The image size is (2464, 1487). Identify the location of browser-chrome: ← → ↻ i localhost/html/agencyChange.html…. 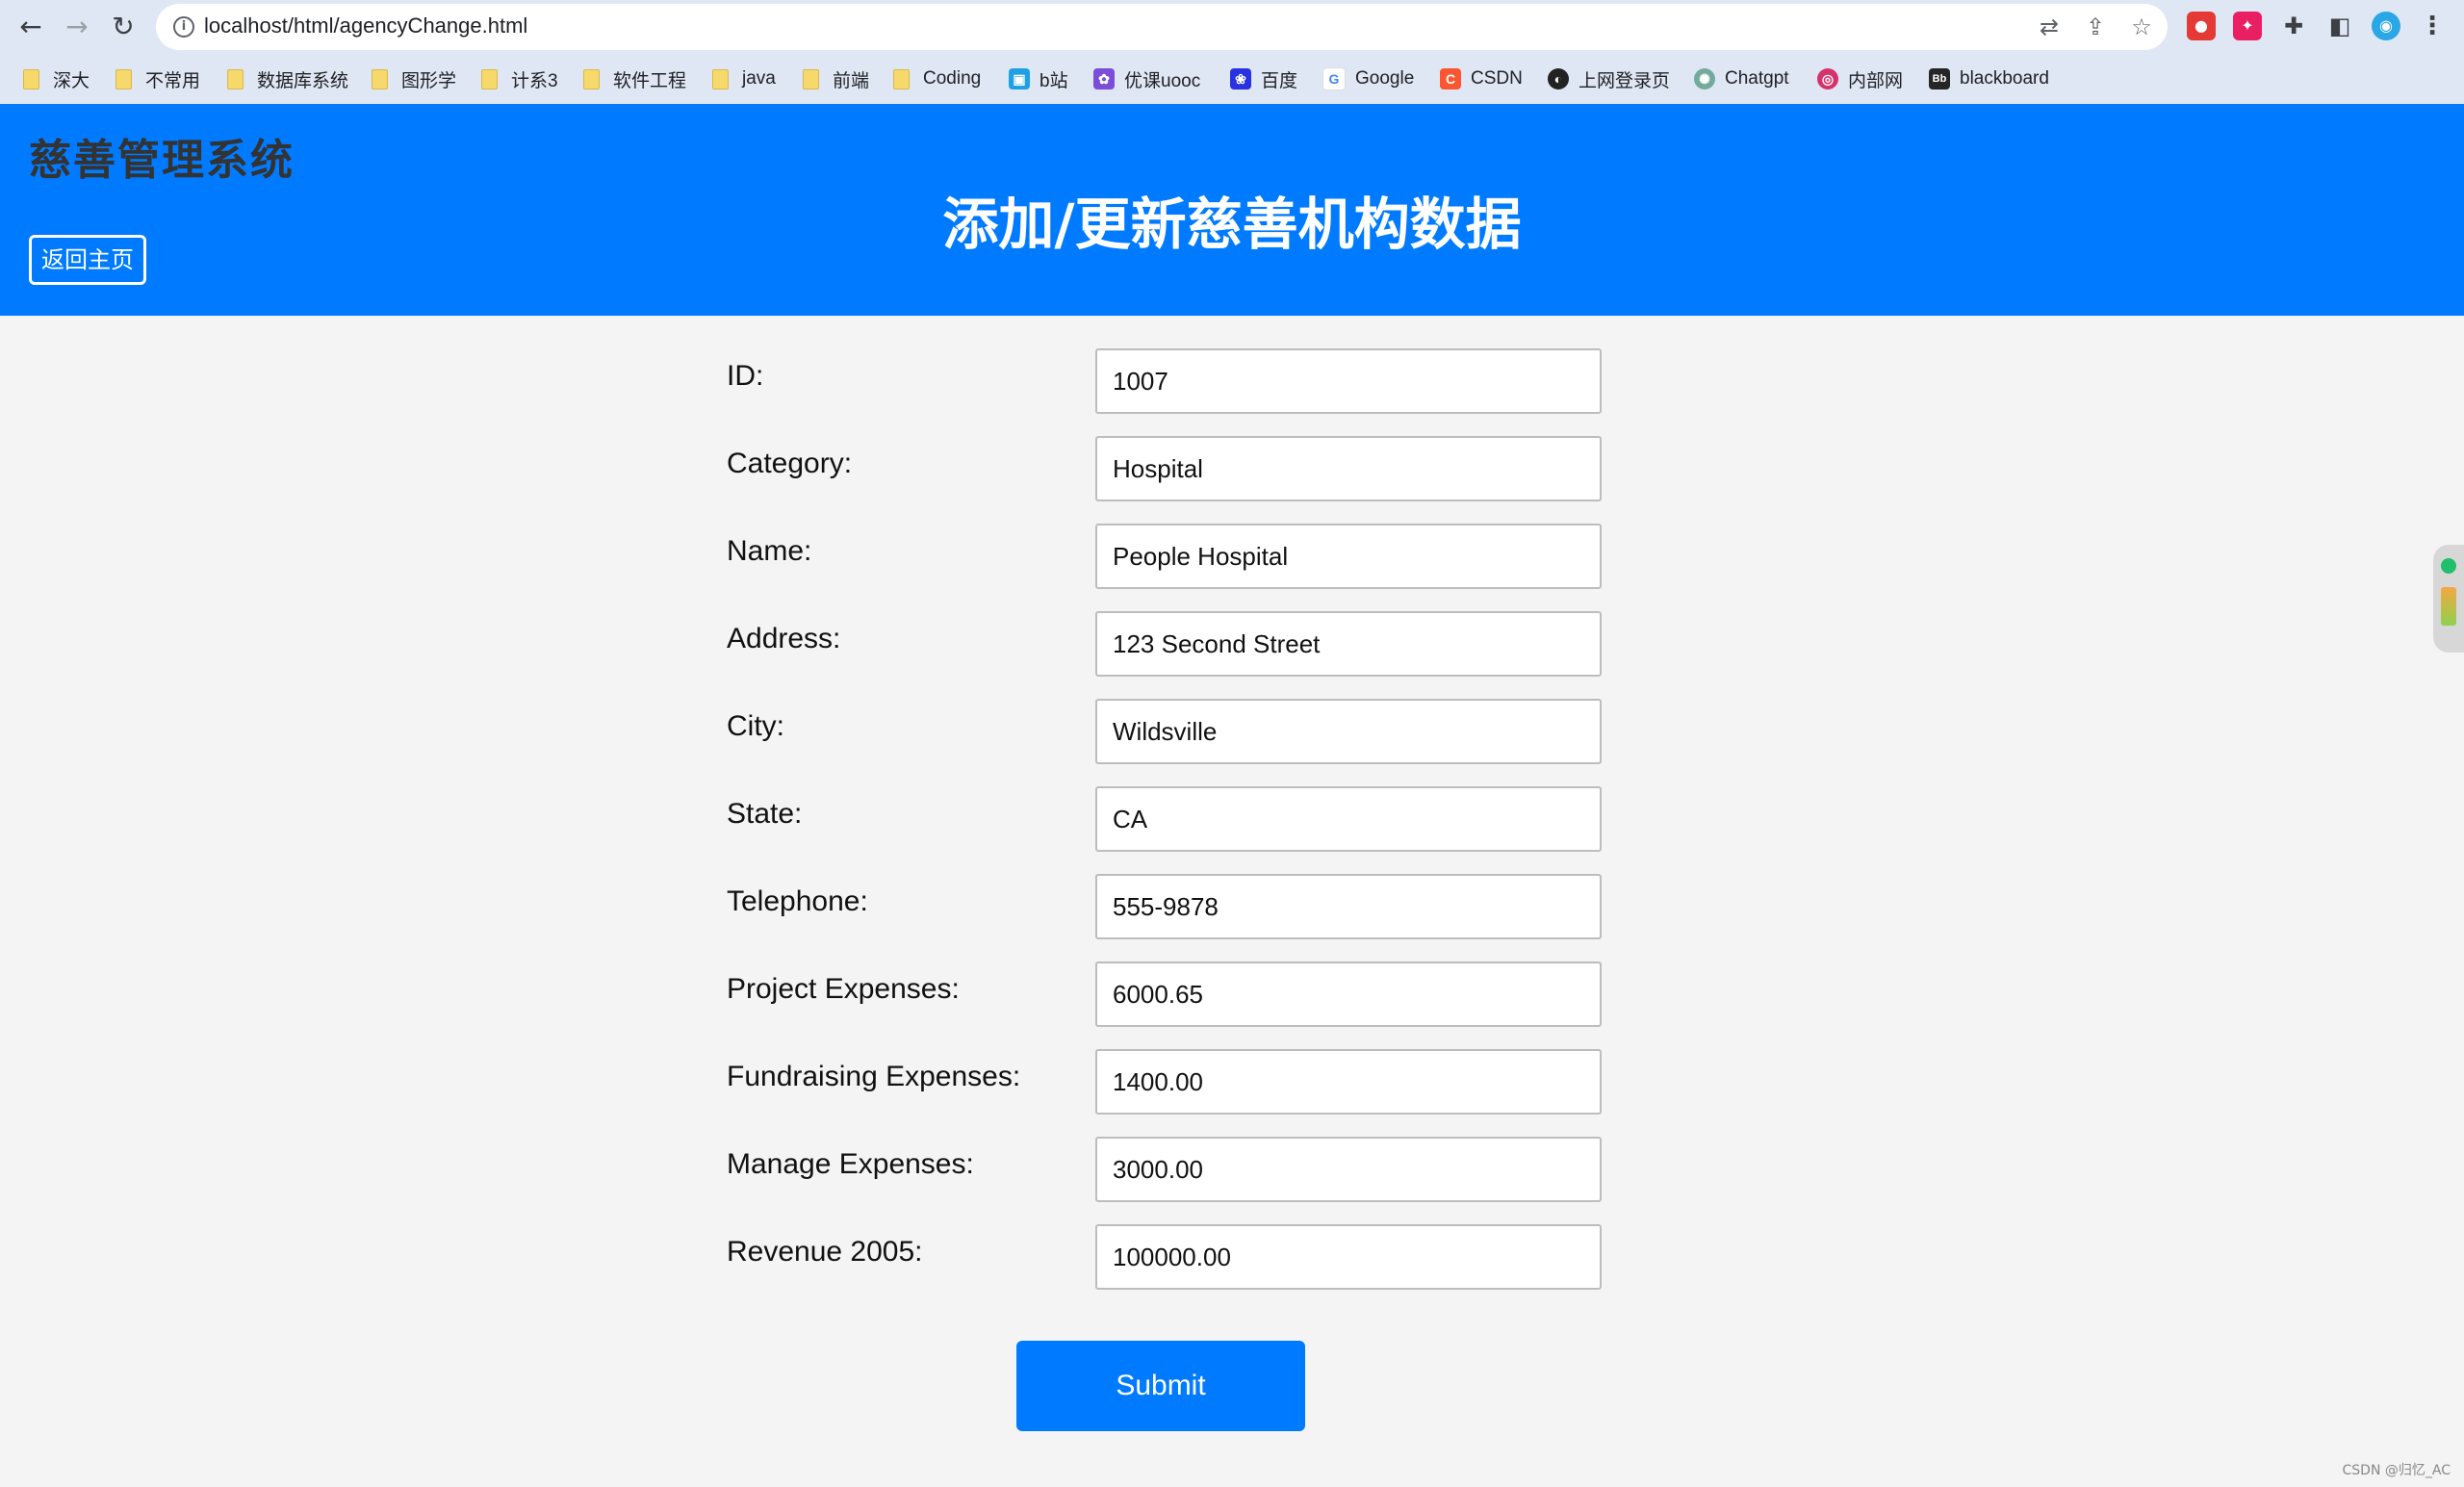
(1232, 52).